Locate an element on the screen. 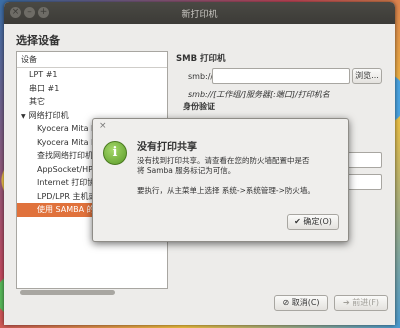 This screenshot has width=400, height=328. smb-uri-hint: smb://[工作组/]服务器[:端口]/打印机名 is located at coordinates (259, 94).